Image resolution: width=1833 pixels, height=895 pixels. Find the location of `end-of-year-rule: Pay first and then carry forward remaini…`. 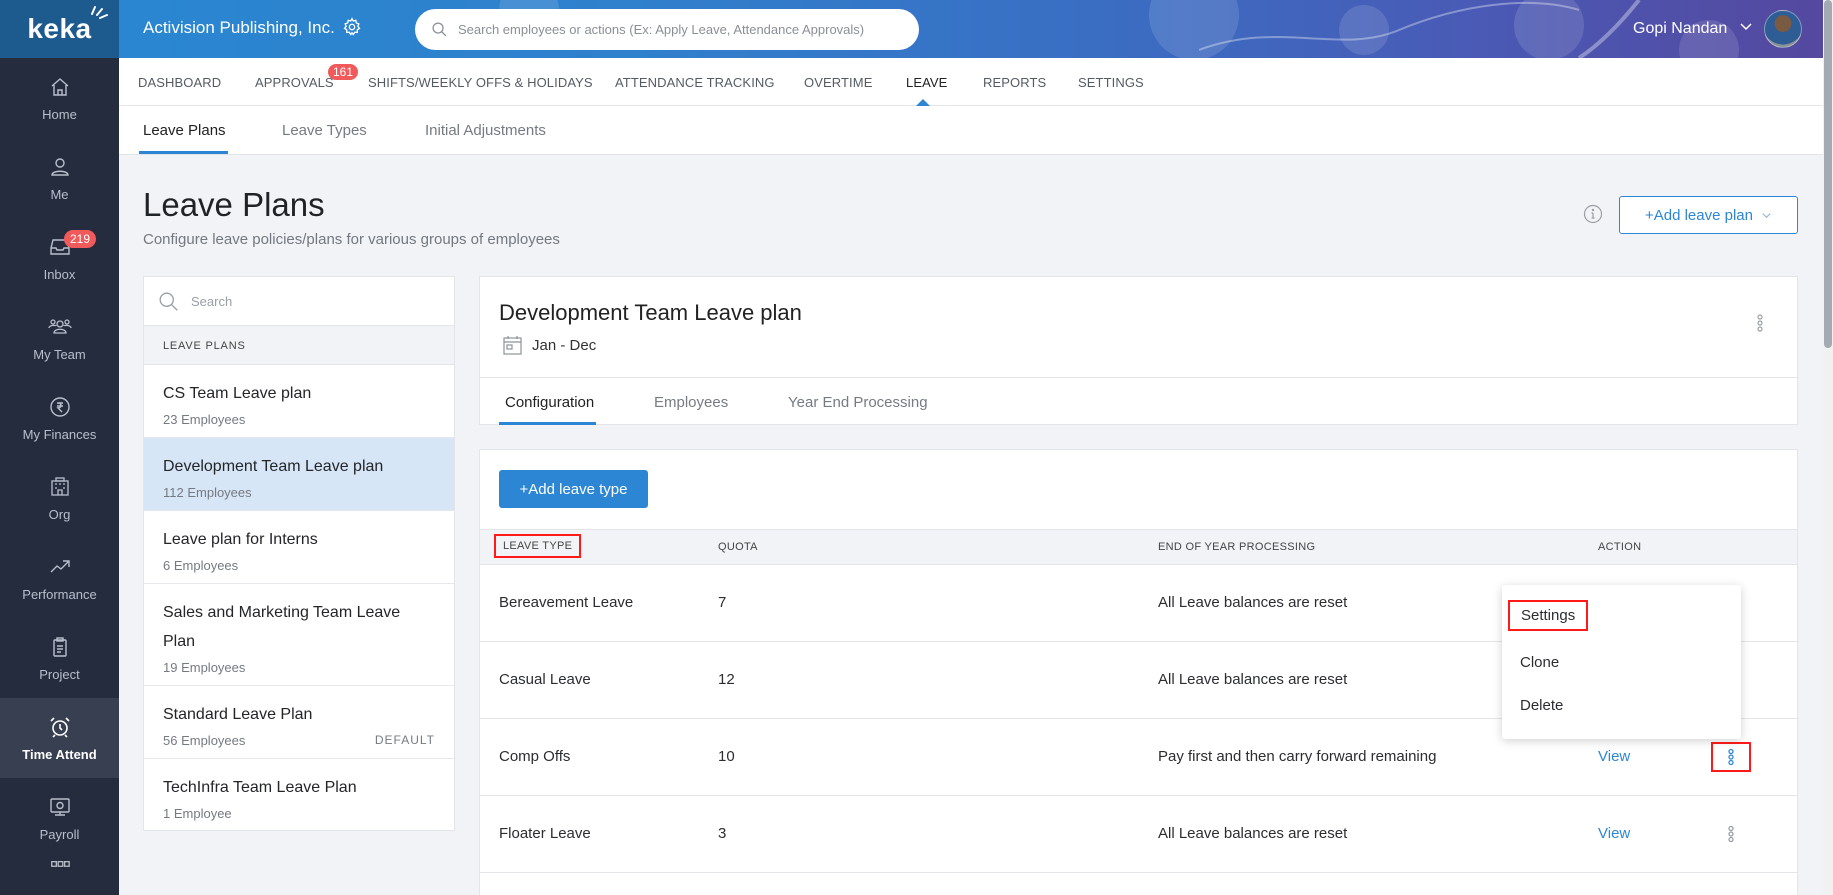

end-of-year-rule: Pay first and then carry forward remaini… is located at coordinates (1297, 756).